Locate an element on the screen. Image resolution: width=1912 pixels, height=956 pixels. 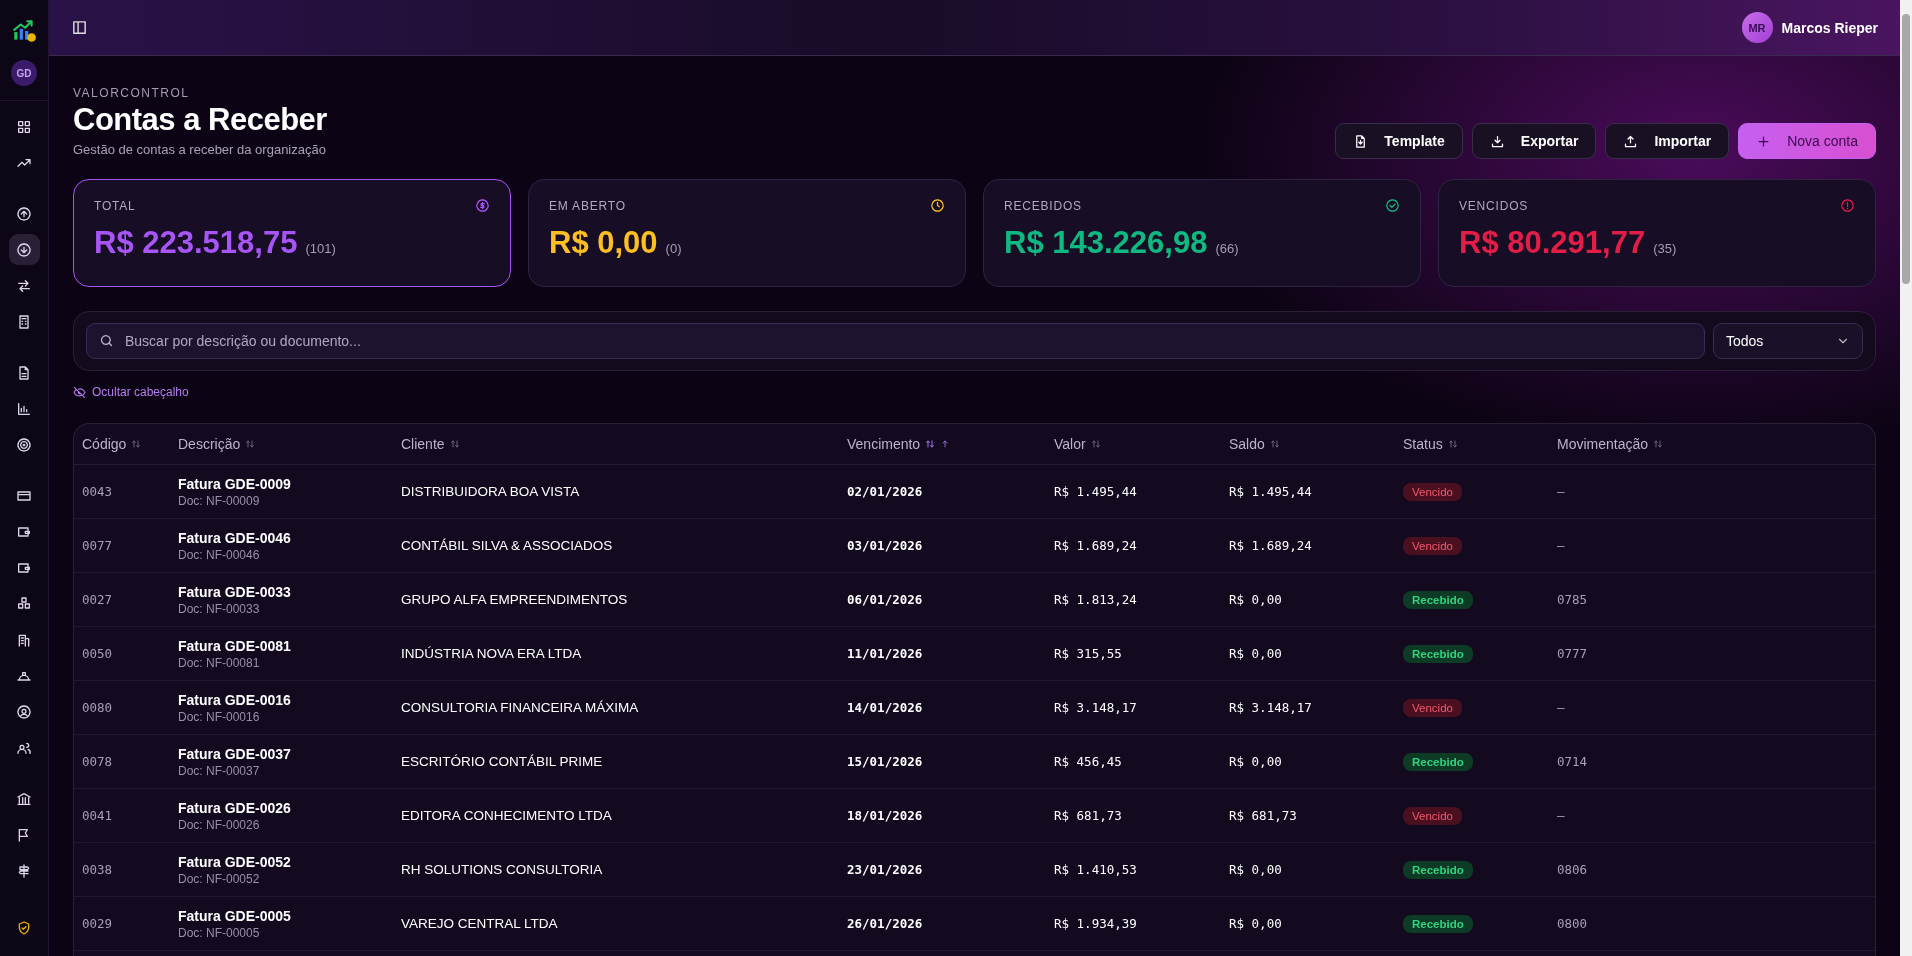
column-header: Vencimento is located at coordinates (942, 444).